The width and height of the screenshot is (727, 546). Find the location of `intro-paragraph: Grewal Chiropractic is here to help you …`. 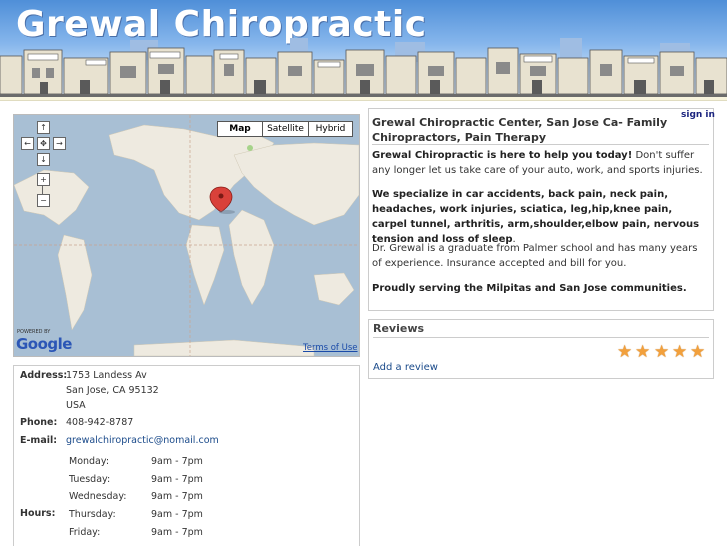

intro-paragraph: Grewal Chiropractic is here to help you … is located at coordinates (540, 163).